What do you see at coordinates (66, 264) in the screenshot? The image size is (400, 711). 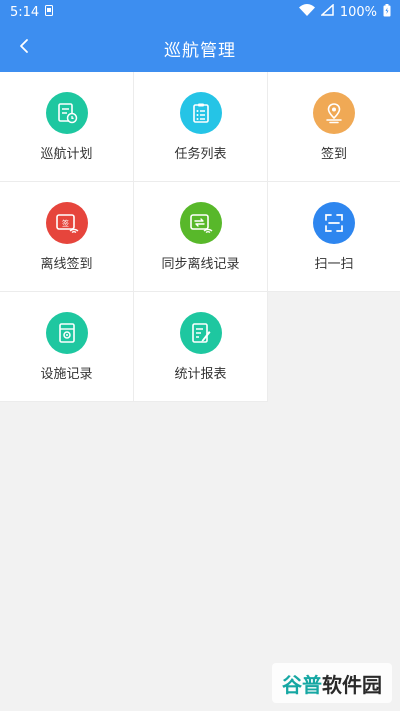 I see `grid-item-label: 离线签到` at bounding box center [66, 264].